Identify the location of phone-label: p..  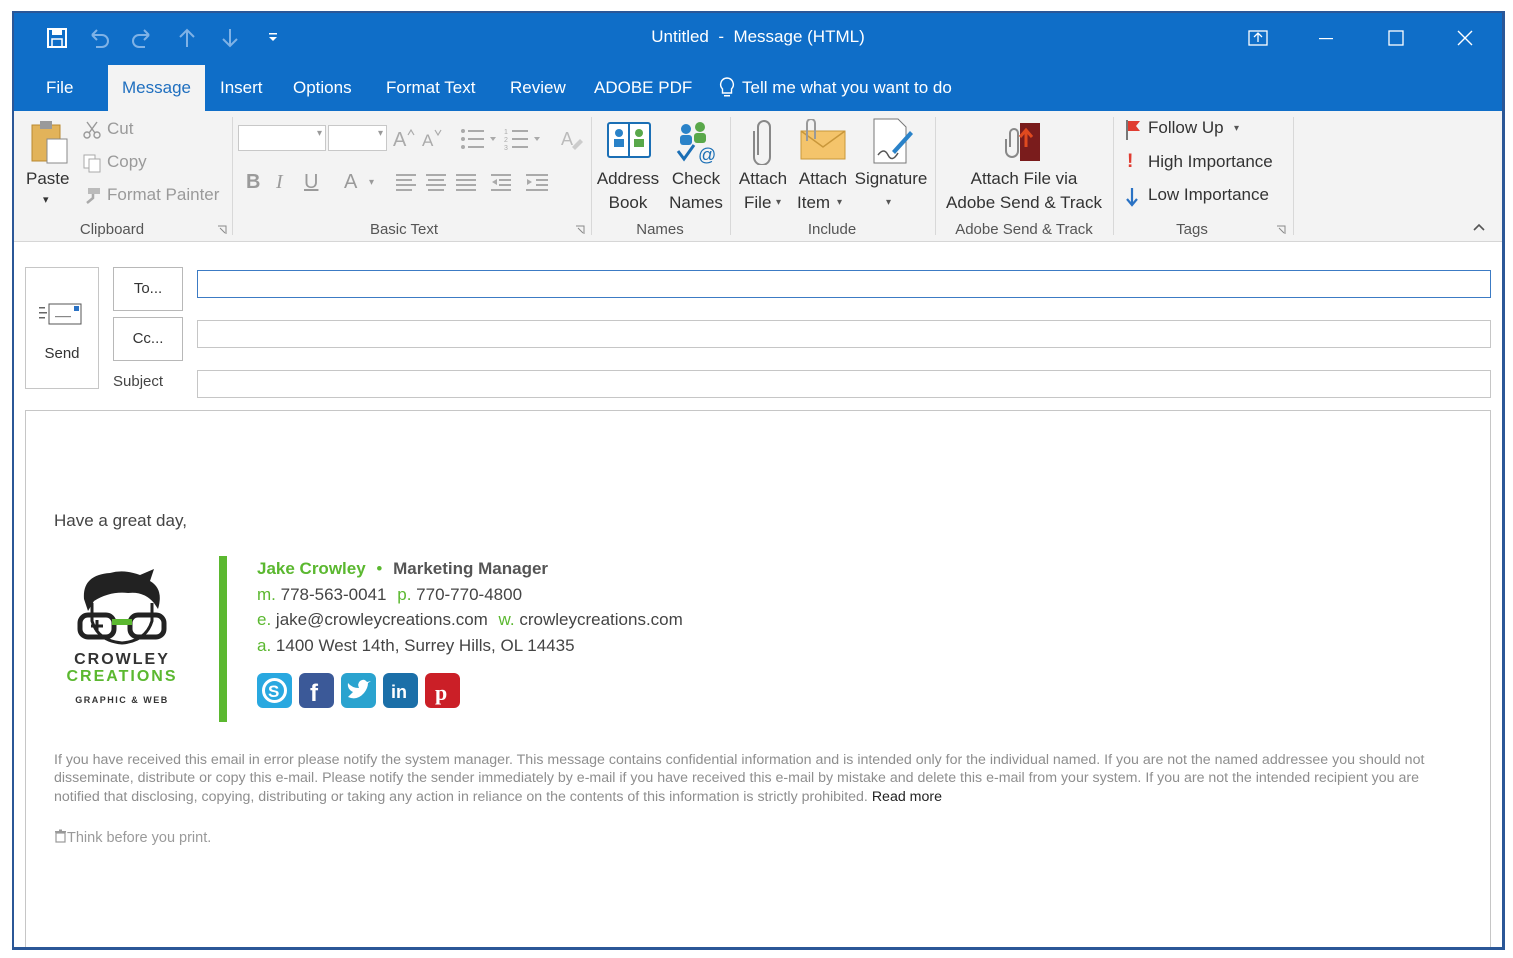
(404, 594).